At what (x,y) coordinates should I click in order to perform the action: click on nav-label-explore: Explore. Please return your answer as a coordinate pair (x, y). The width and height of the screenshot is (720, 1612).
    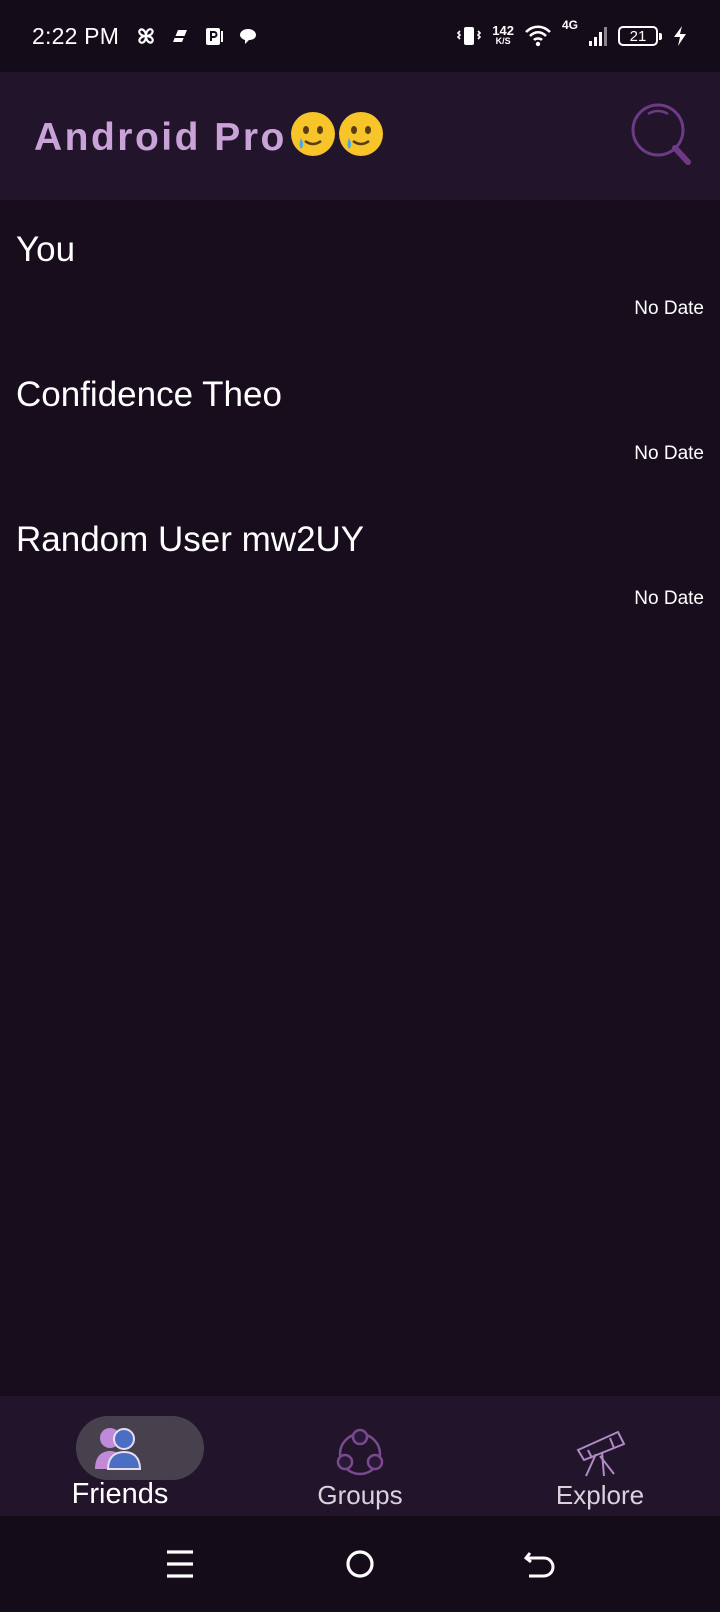
    Looking at the image, I should click on (600, 1495).